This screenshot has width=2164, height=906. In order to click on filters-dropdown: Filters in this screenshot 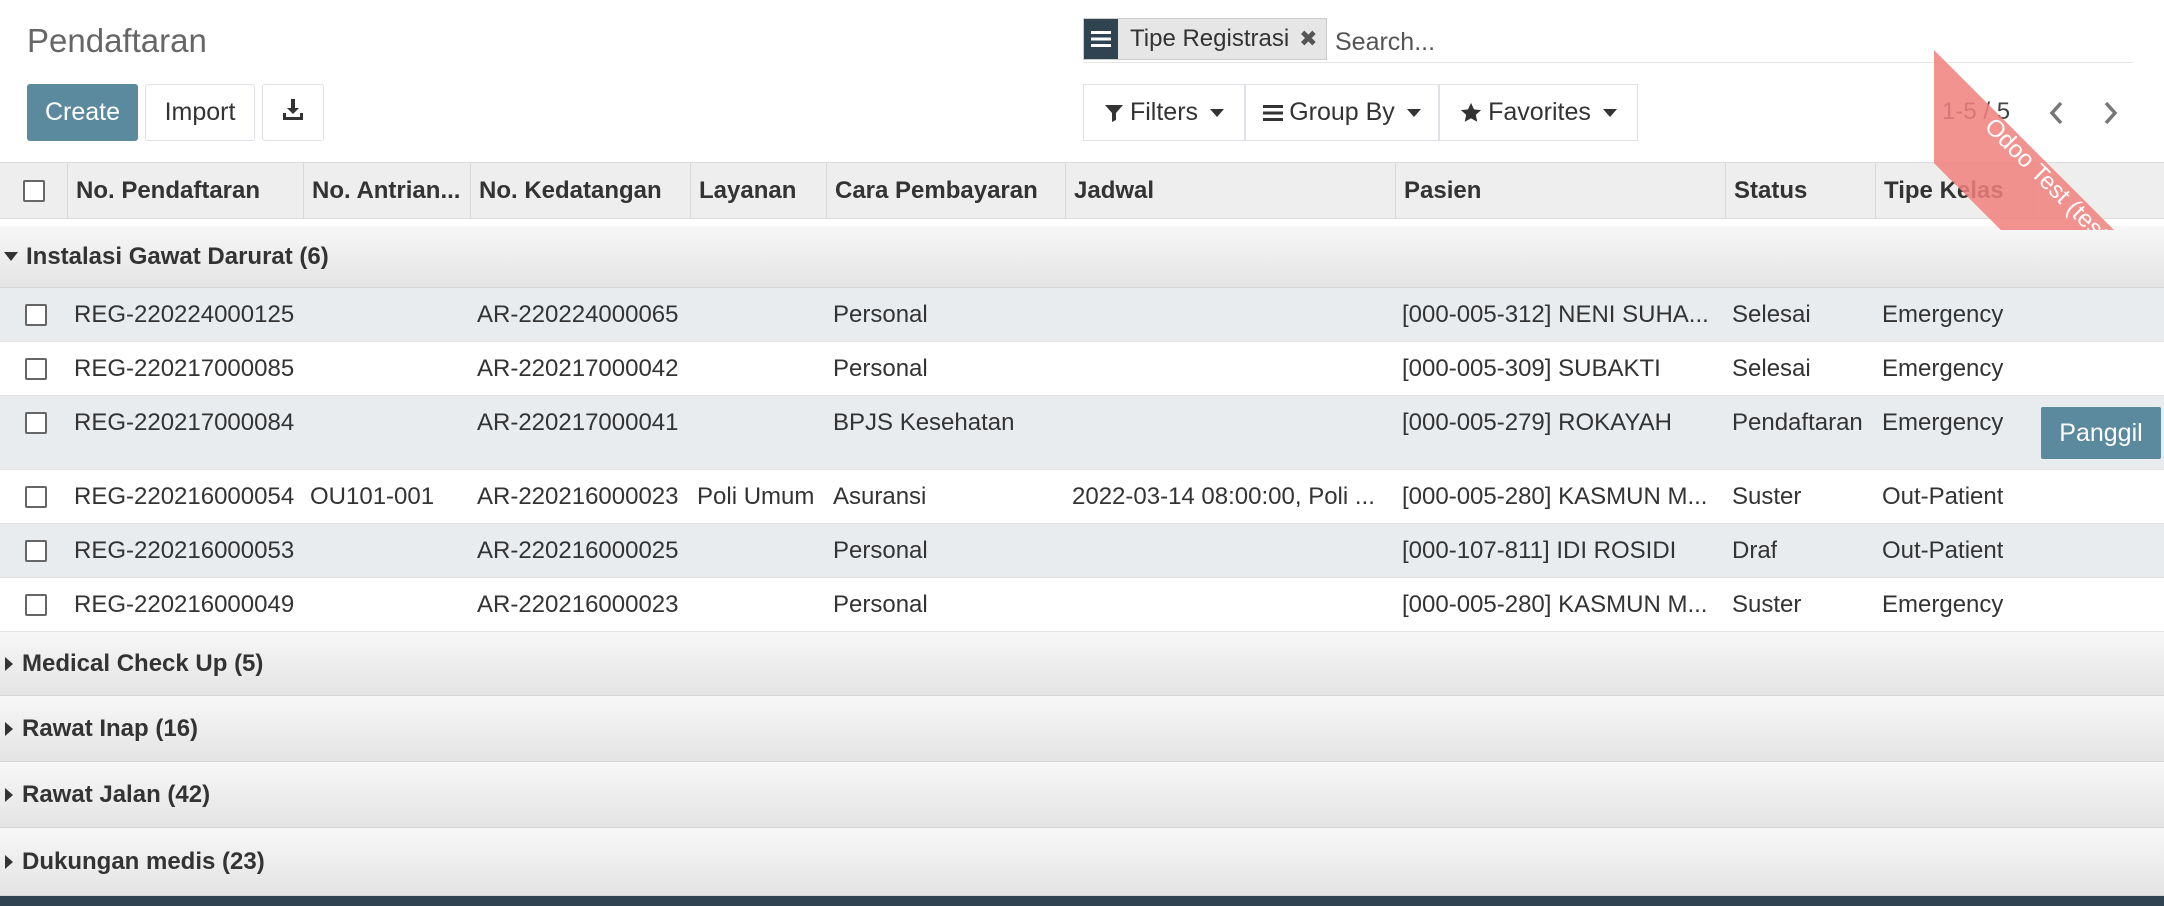, I will do `click(1164, 112)`.